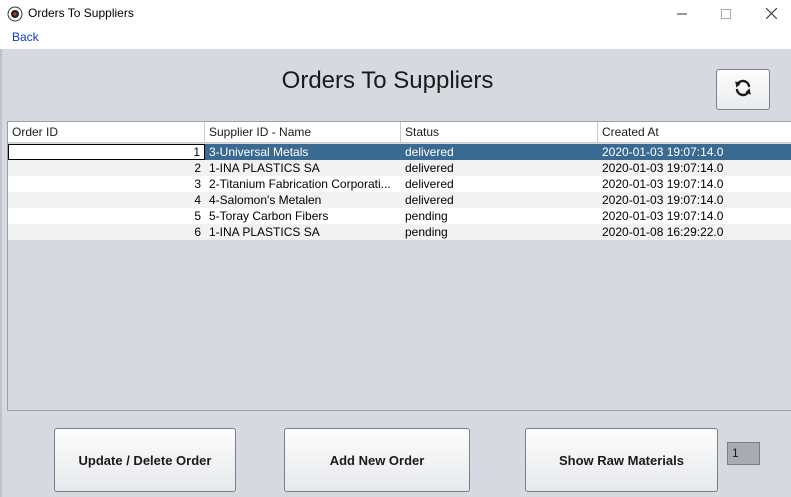  Describe the element at coordinates (769, 13) in the screenshot. I see `close-button` at that location.